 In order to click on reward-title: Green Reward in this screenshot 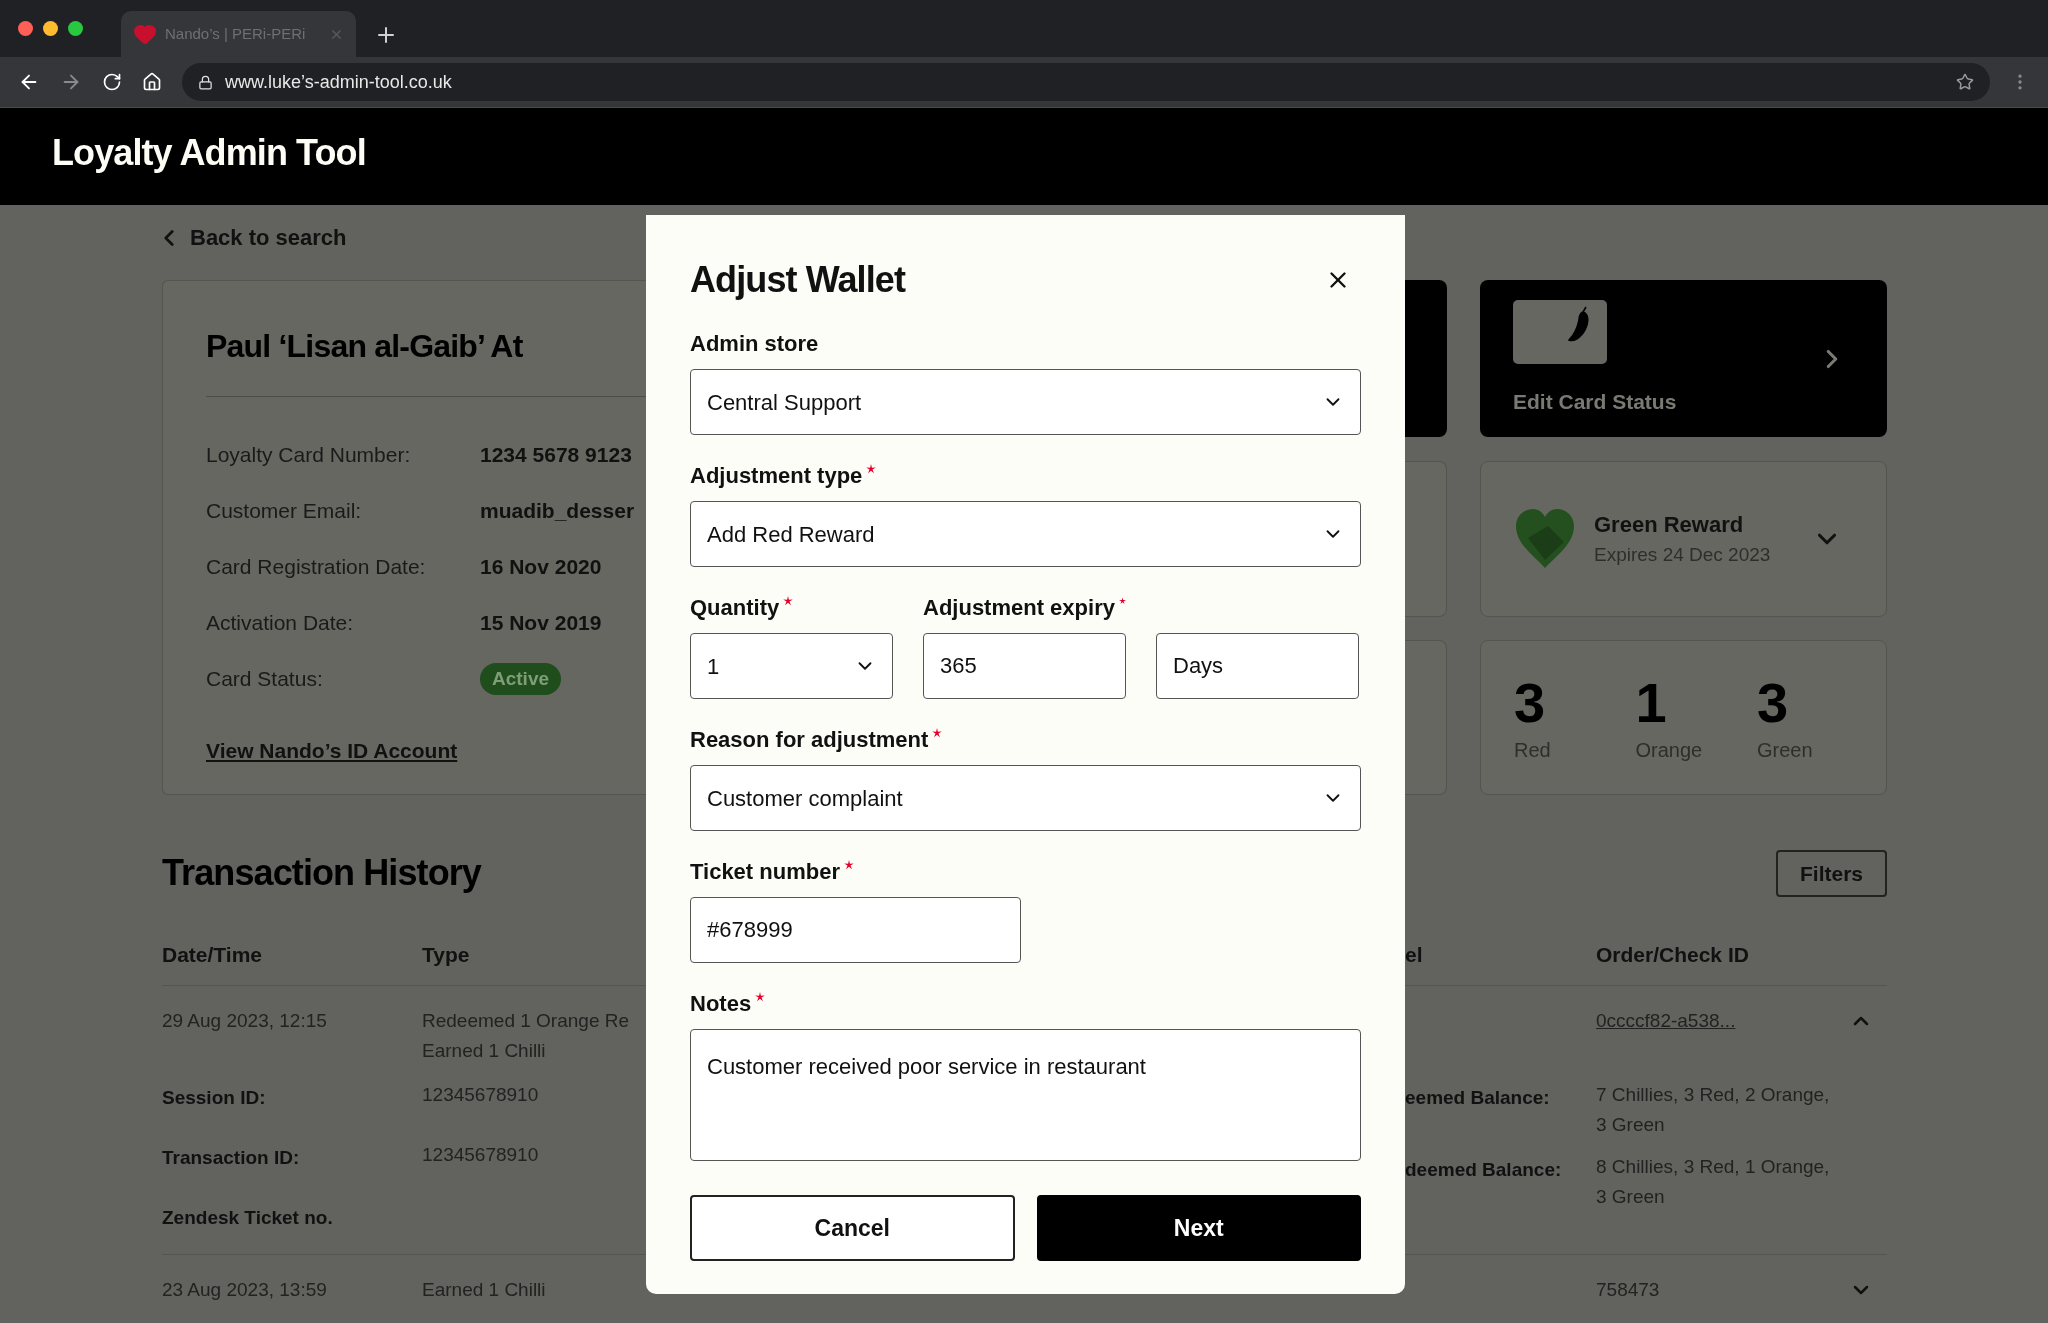, I will do `click(1669, 525)`.